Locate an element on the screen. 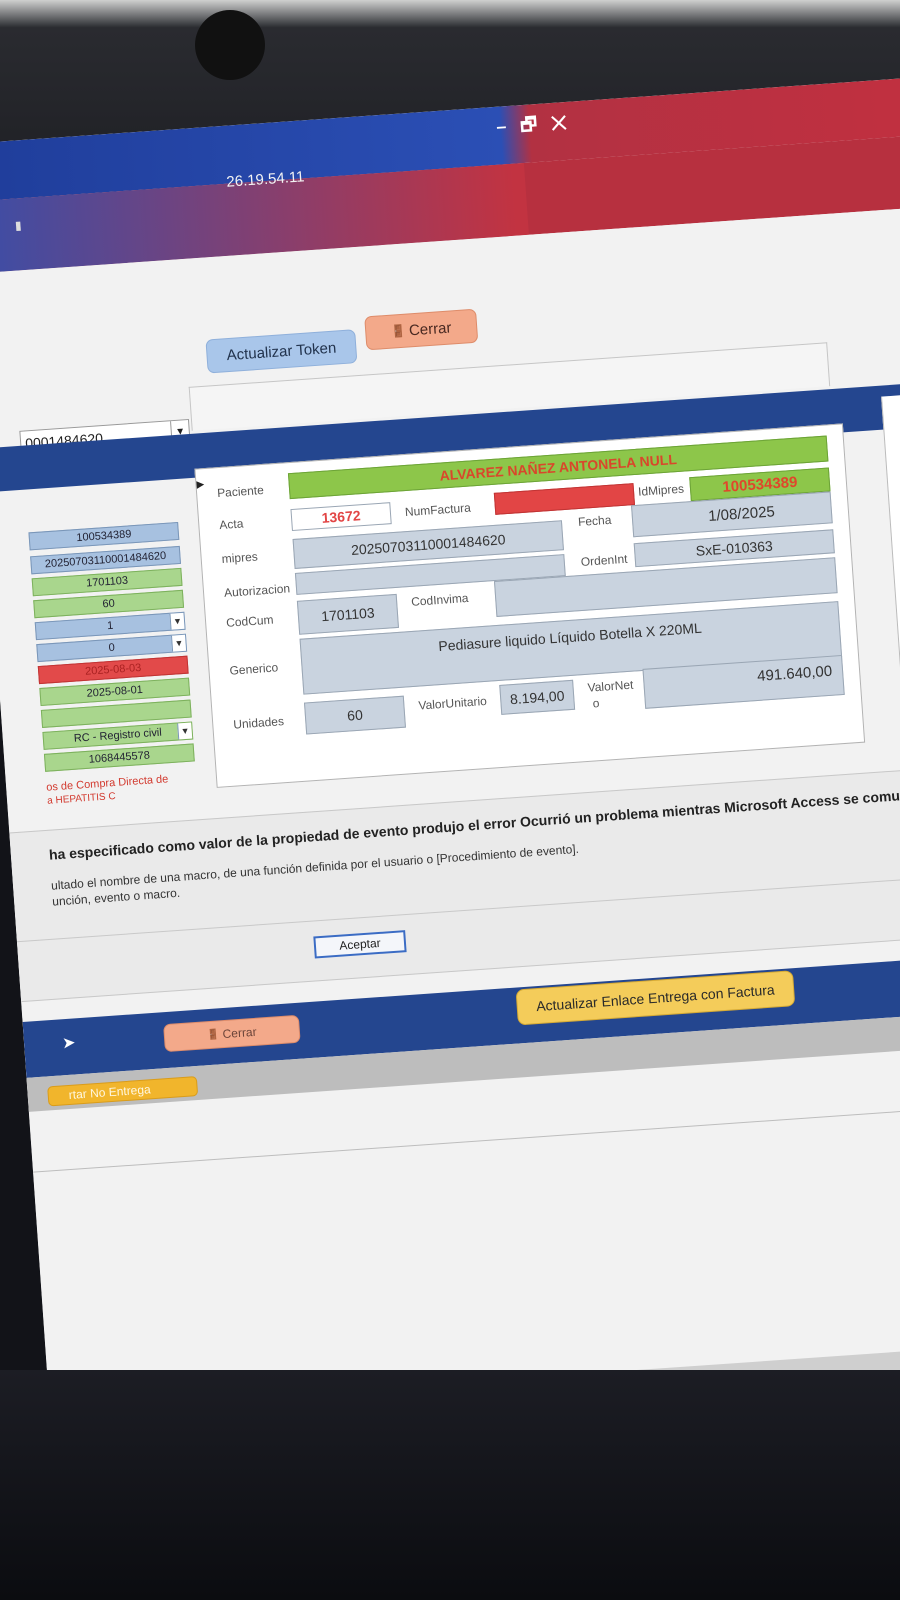 The width and height of the screenshot is (900, 1600). label-autorizacion: Autorizacion is located at coordinates (257, 590).